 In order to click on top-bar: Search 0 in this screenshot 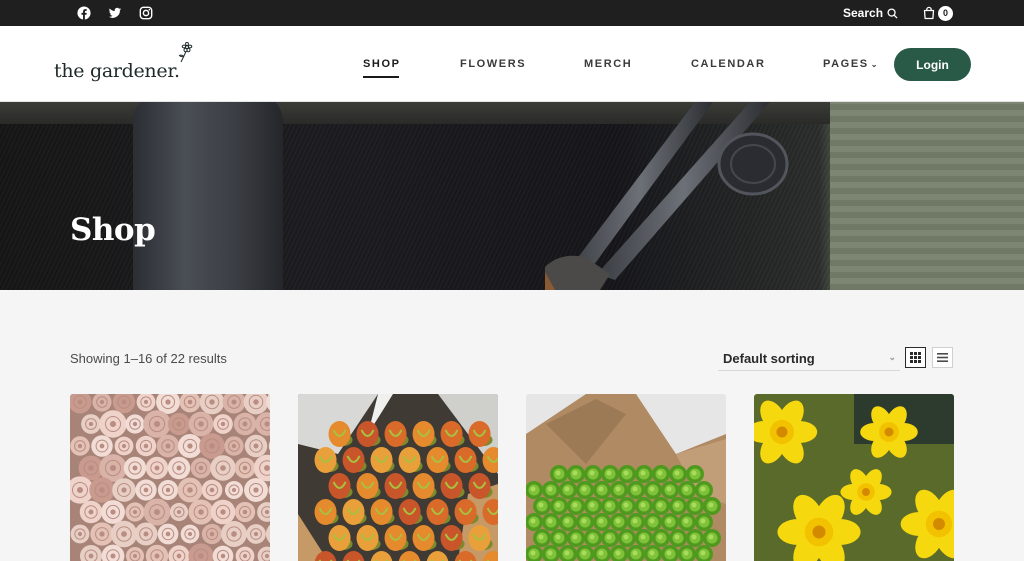, I will do `click(512, 13)`.